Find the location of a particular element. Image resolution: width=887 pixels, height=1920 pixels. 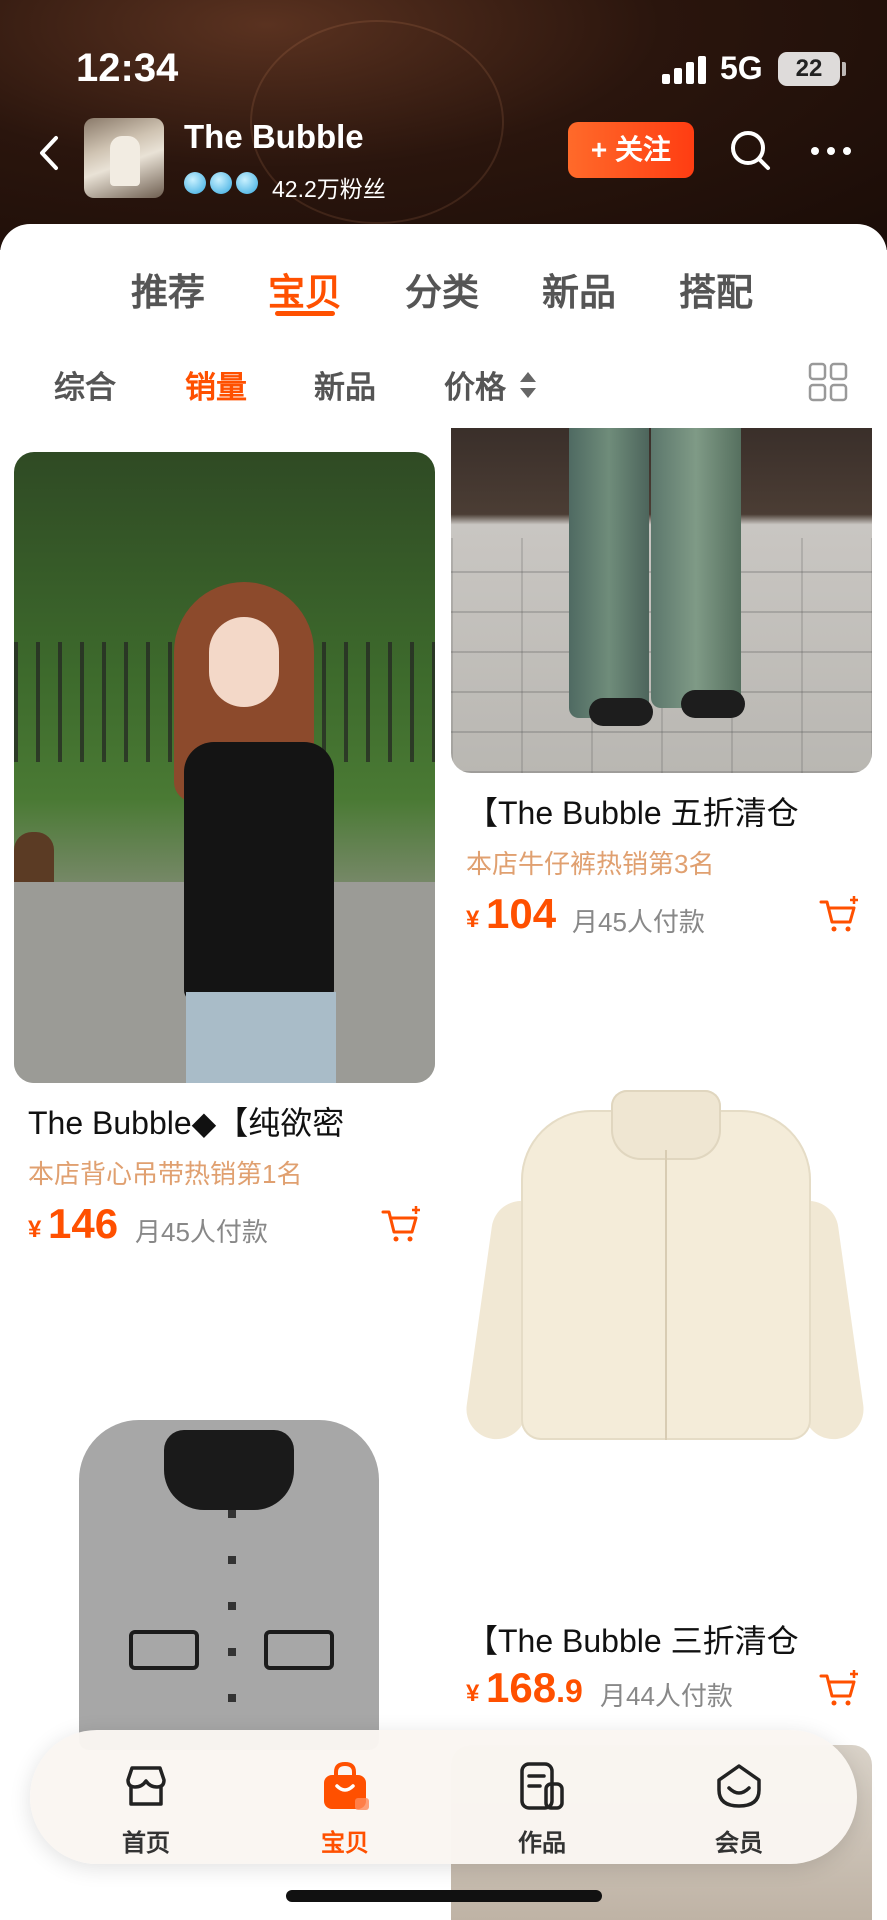

tab-category: 分类 is located at coordinates (442, 289).